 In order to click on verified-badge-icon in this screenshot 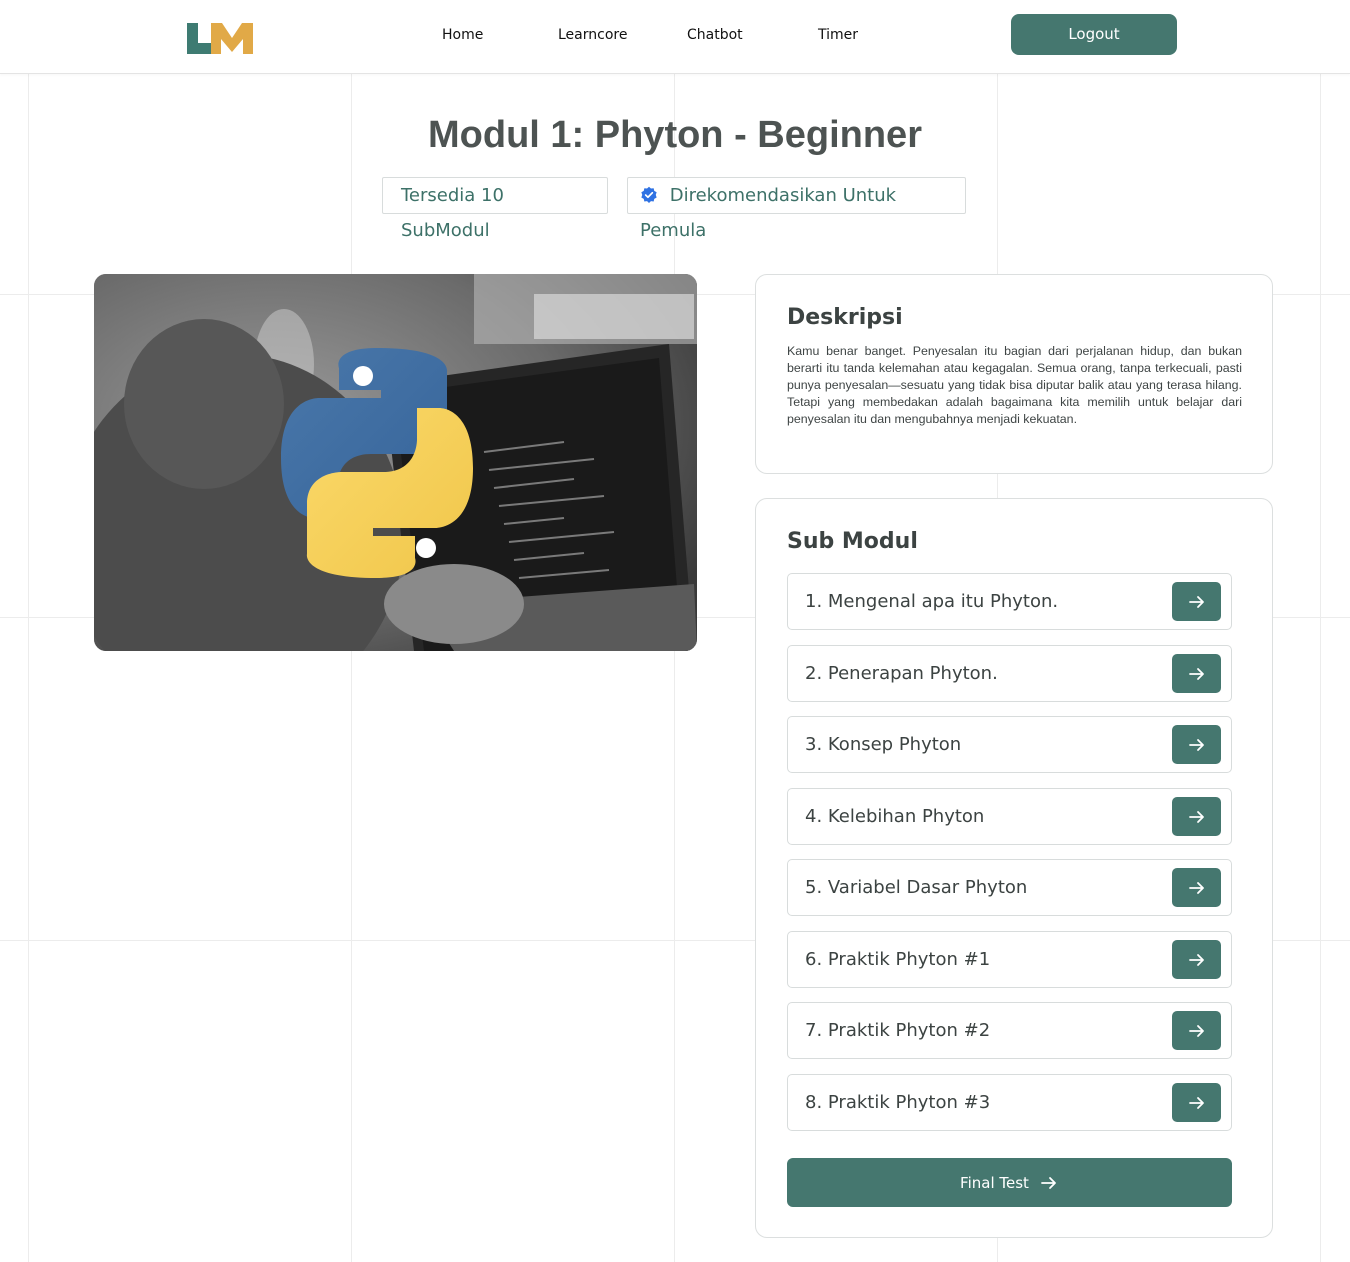, I will do `click(649, 194)`.